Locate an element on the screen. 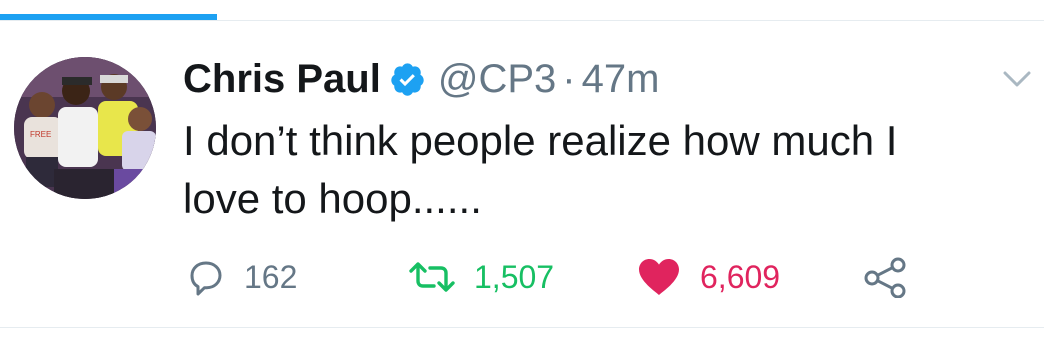 This screenshot has height=349, width=1044. handle: @CP3 is located at coordinates (497, 79).